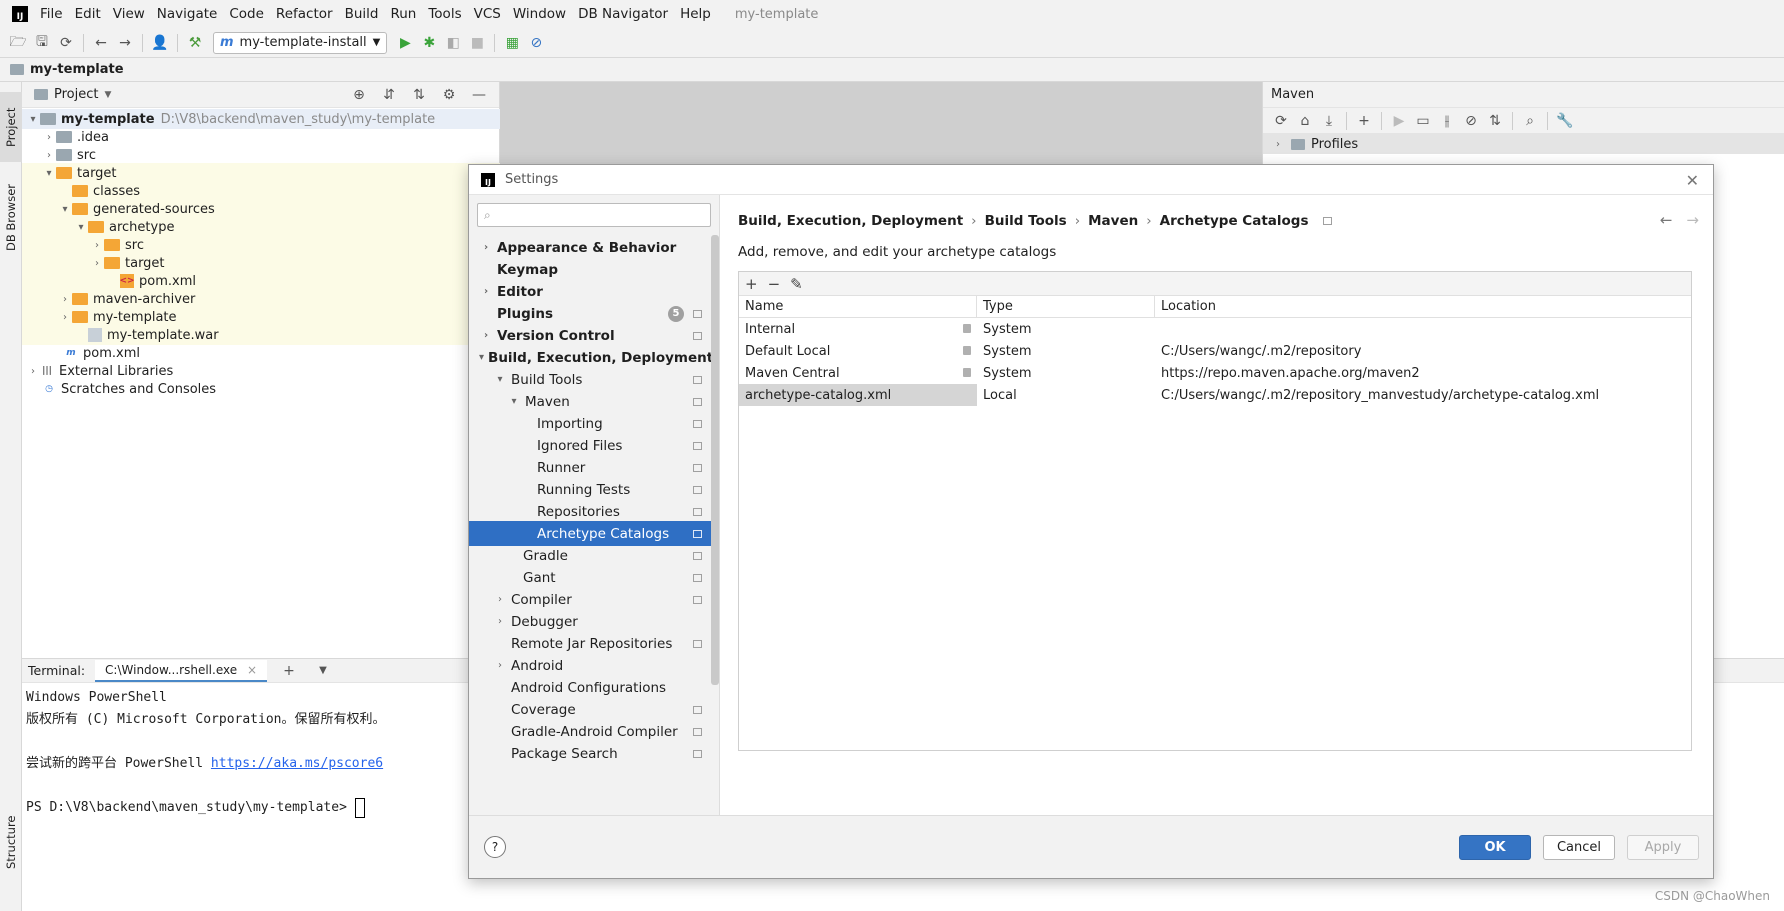 The image size is (1784, 911). What do you see at coordinates (261, 137) in the screenshot?
I see `tree-item-idea: › .idea` at bounding box center [261, 137].